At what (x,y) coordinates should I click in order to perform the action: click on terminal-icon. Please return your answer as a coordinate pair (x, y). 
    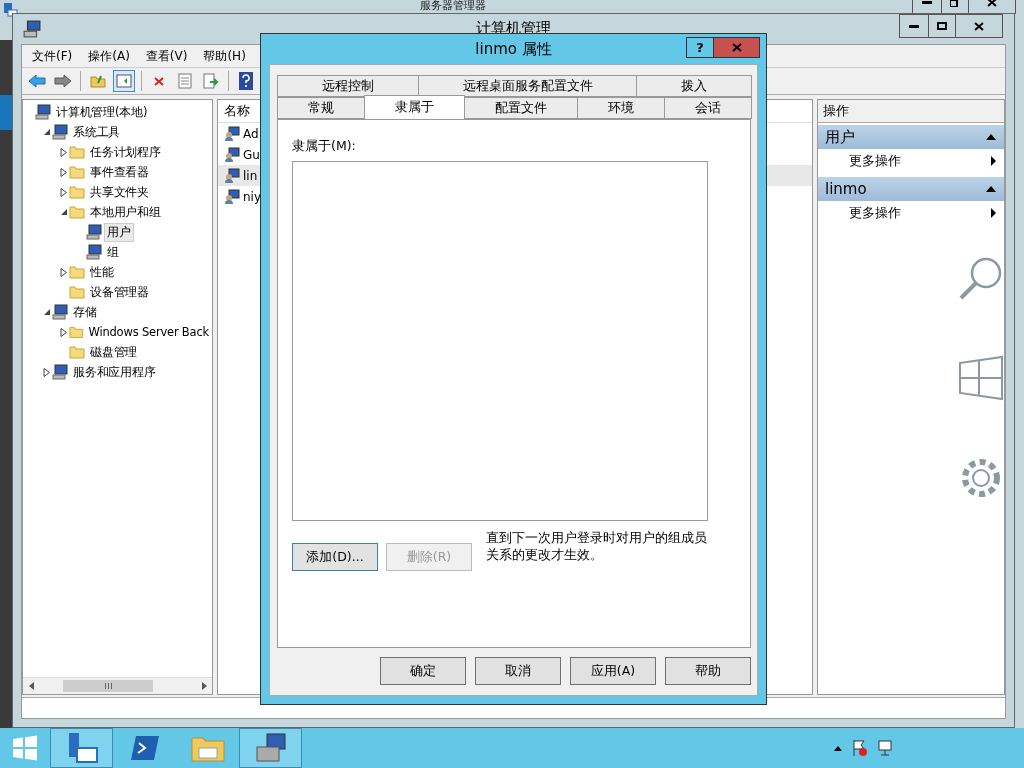
    Looking at the image, I should click on (144, 748).